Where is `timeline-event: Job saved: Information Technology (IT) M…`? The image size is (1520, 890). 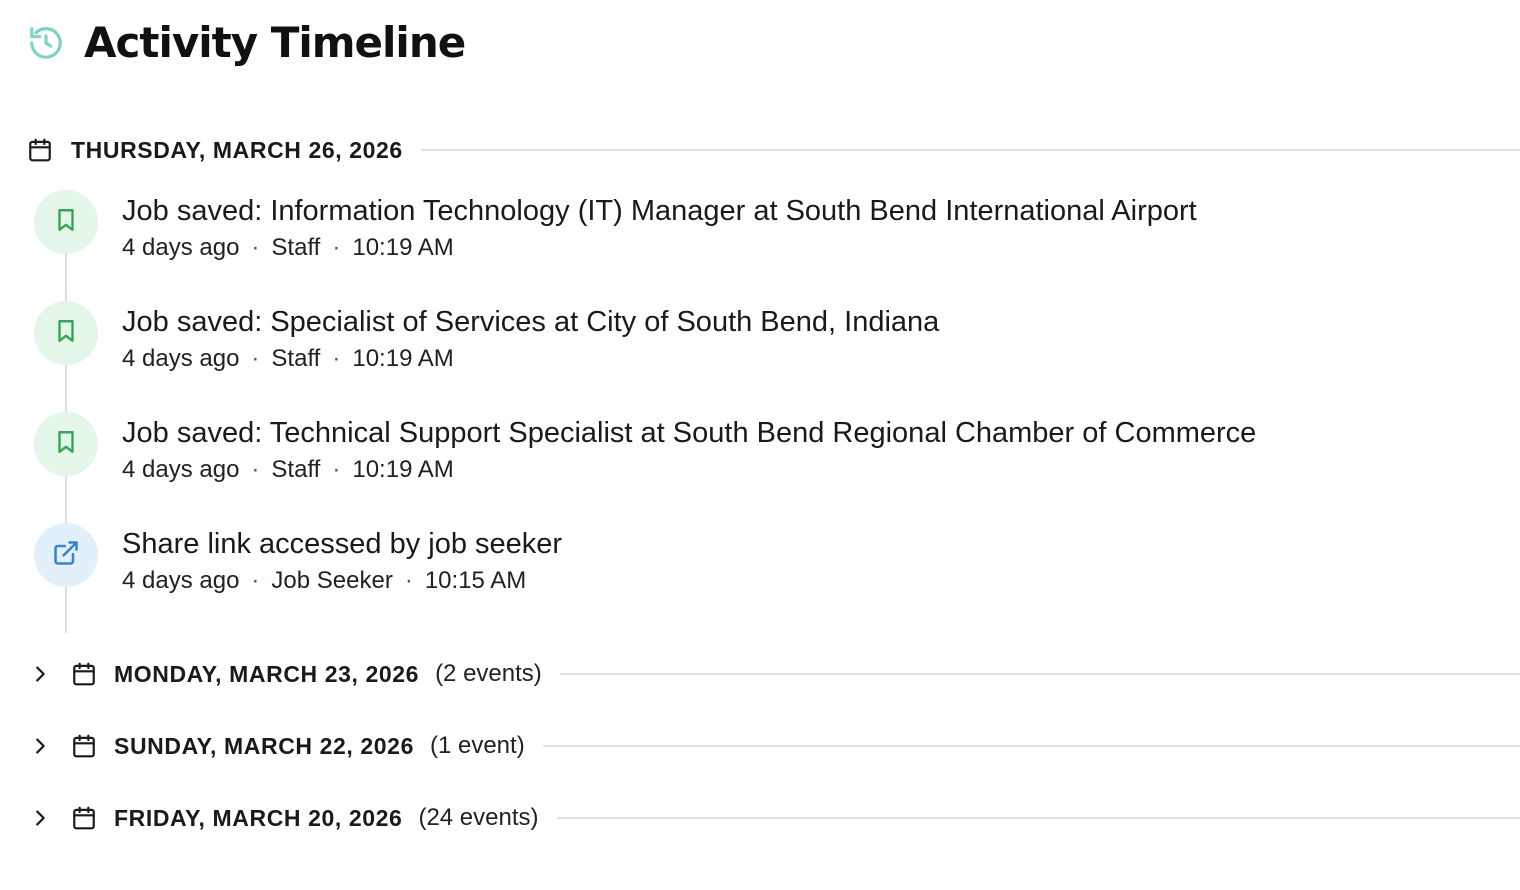
timeline-event: Job saved: Information Technology (IT) M… is located at coordinates (754, 245).